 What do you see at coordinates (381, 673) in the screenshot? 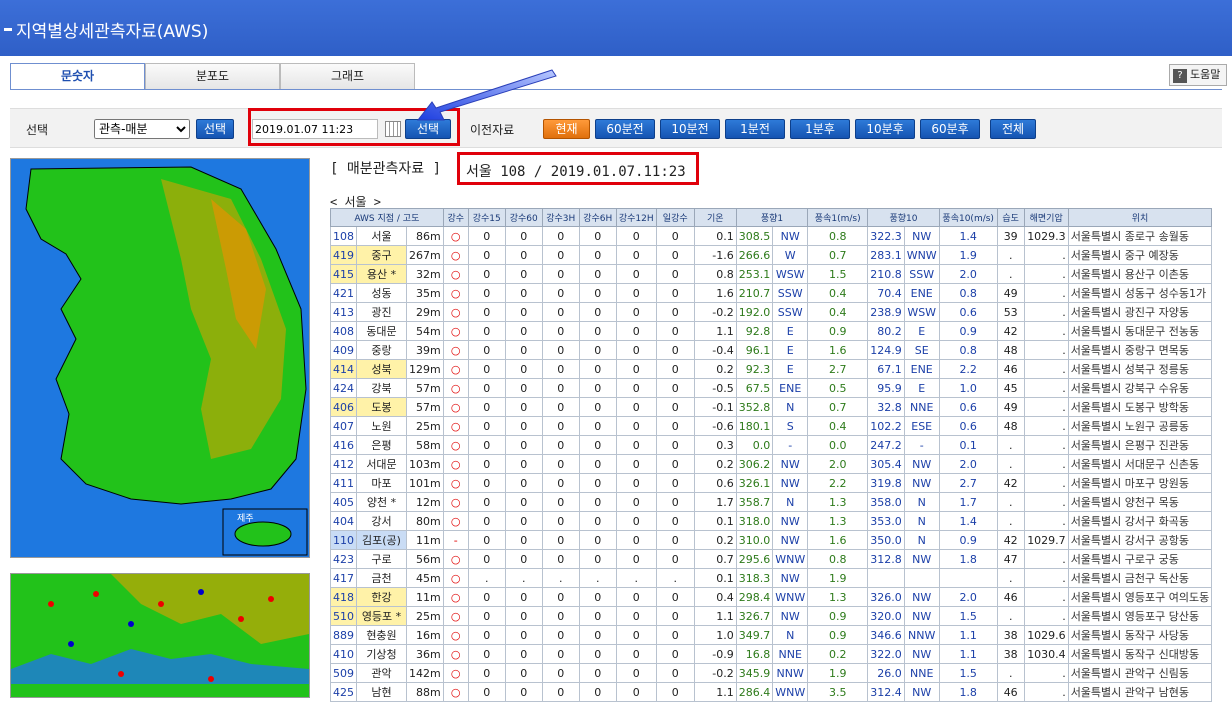
I see `cell-name: 관악` at bounding box center [381, 673].